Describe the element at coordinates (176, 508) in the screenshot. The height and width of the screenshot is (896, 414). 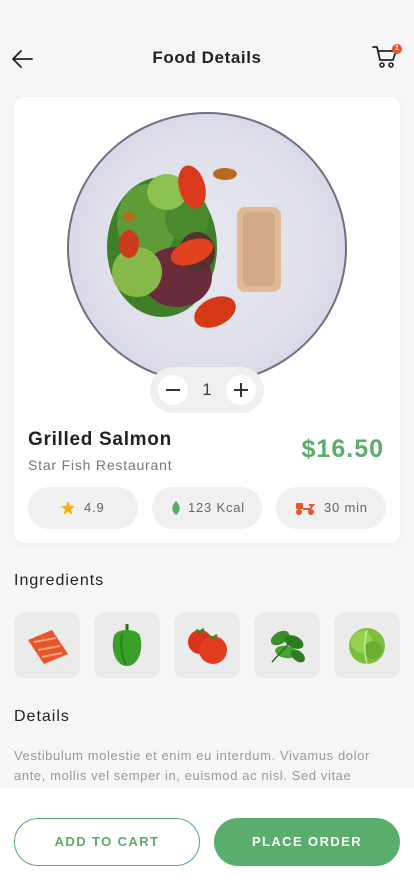
I see `leaf-icon` at that location.